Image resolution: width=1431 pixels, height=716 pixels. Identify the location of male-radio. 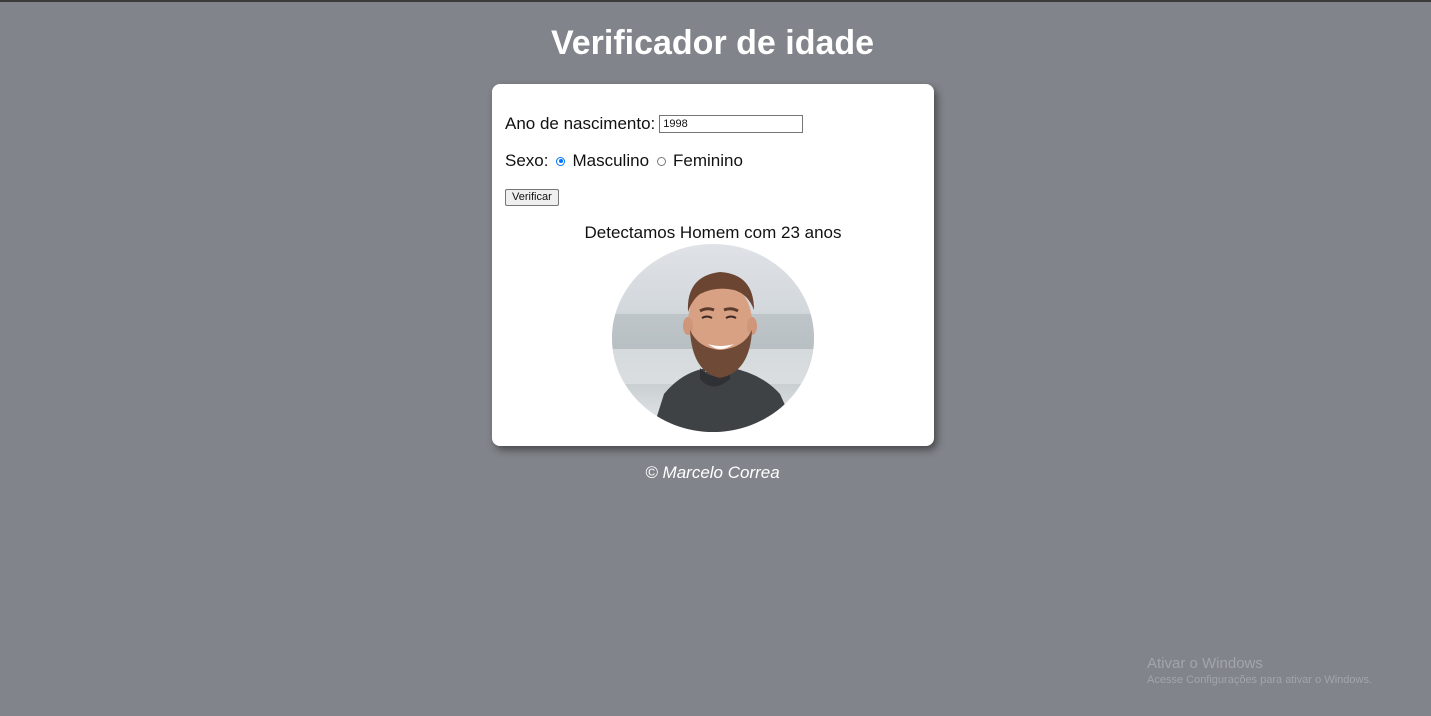
(561, 161).